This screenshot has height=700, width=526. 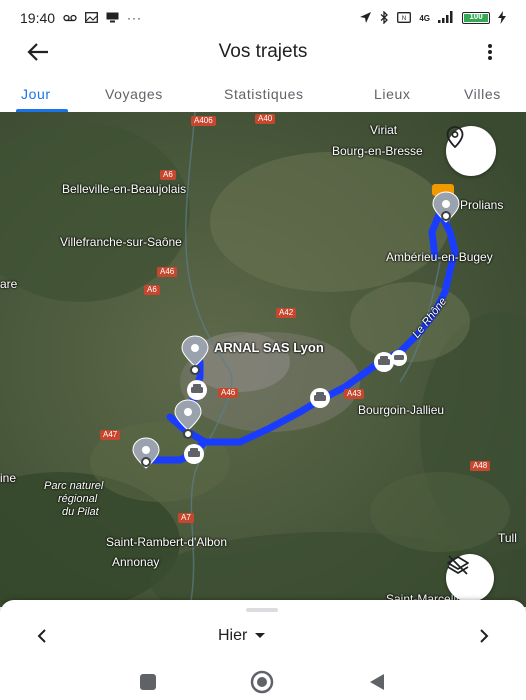 What do you see at coordinates (121, 242) in the screenshot?
I see `map-label-villefranche: Villefranche-sur-Saône` at bounding box center [121, 242].